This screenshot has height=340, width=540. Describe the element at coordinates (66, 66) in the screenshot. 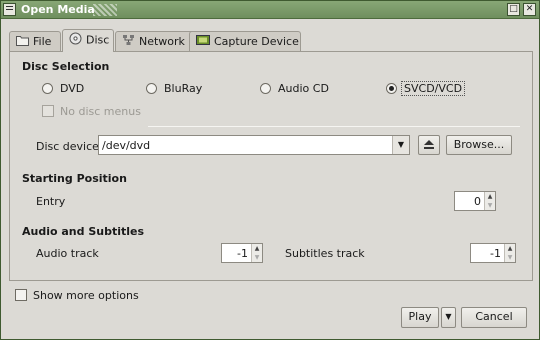

I see `disc-selection-title: Disc Selection` at that location.